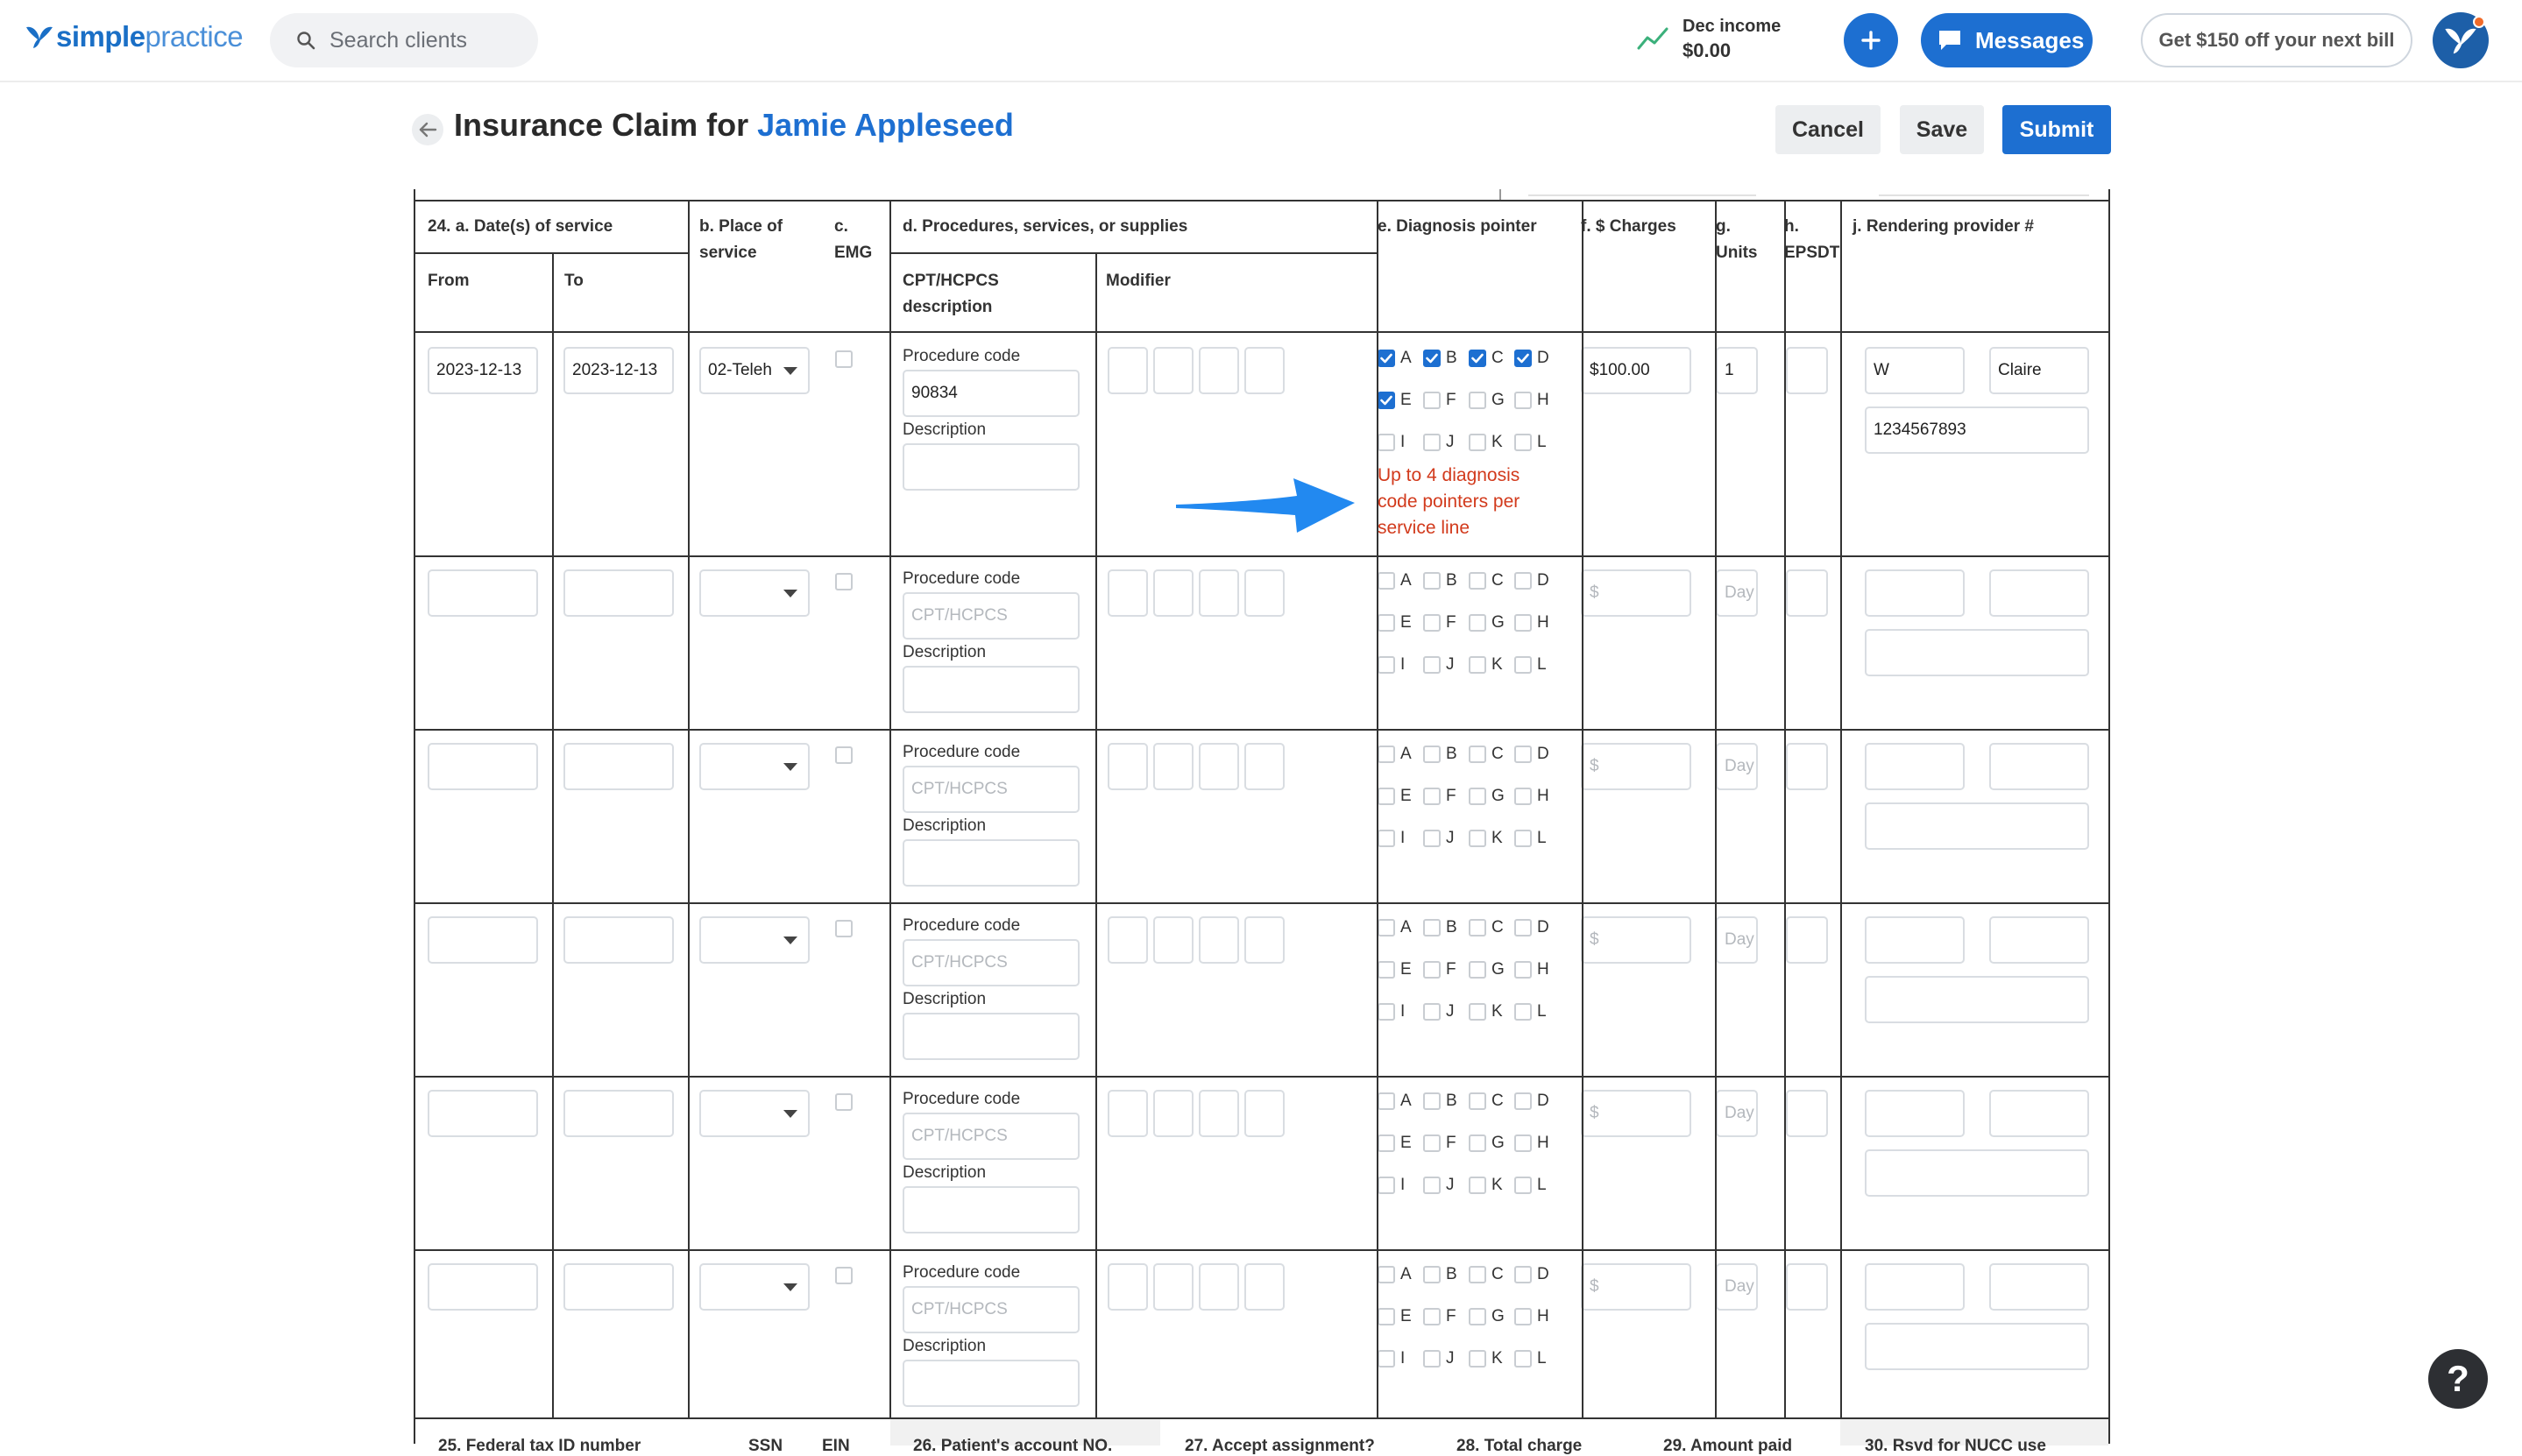 The height and width of the screenshot is (1456, 2522). I want to click on simplepractice-logo: simplepractice, so click(134, 36).